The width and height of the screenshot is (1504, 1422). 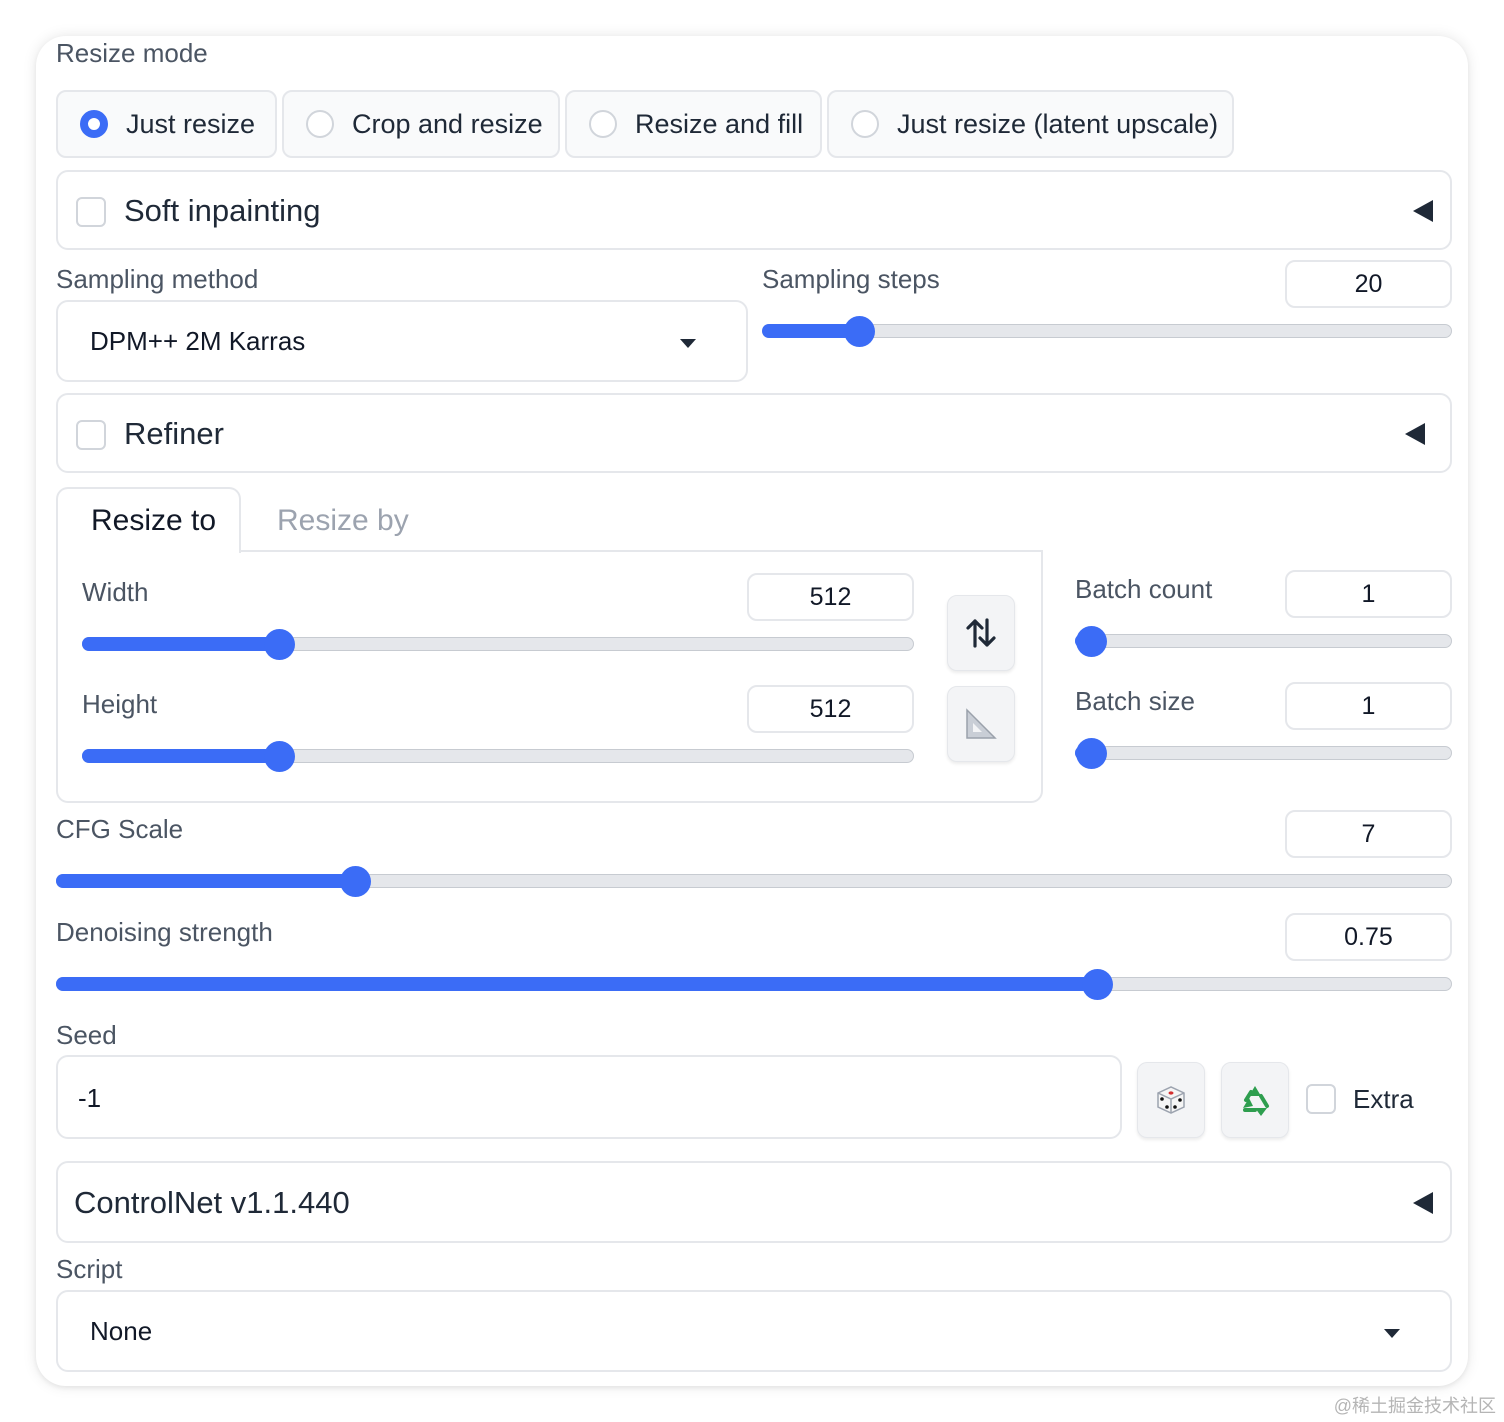 I want to click on batch-size-label: Batch size, so click(x=1135, y=701).